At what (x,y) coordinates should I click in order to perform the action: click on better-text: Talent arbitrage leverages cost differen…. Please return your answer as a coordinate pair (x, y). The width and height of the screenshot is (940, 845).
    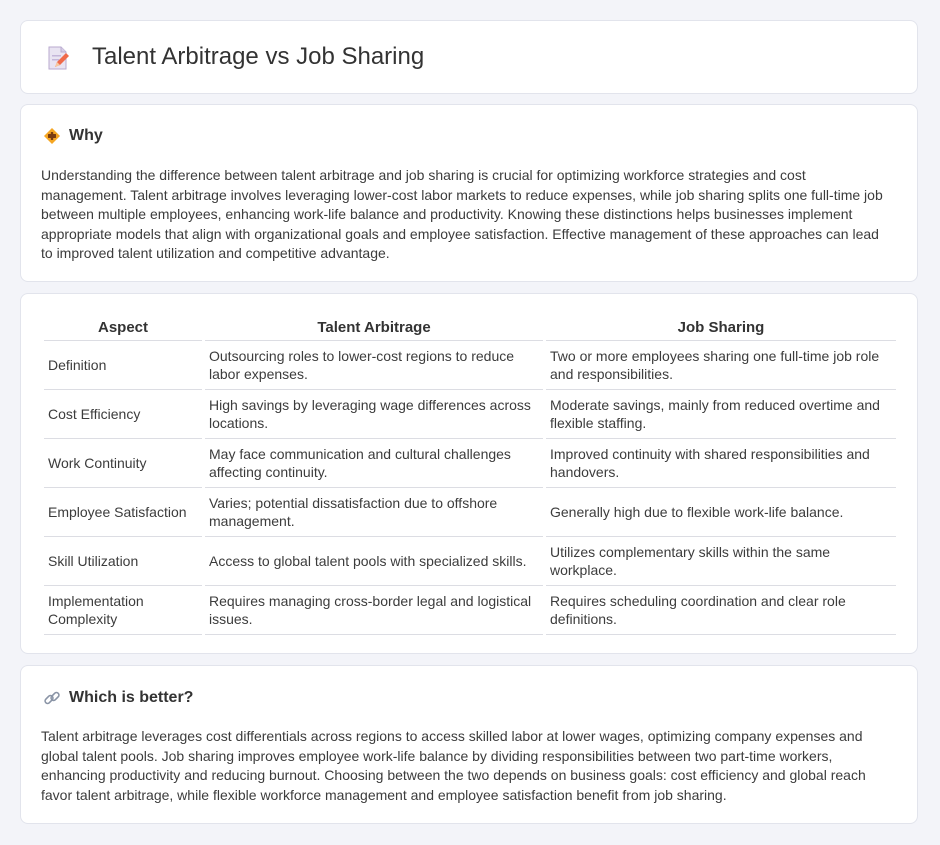
    Looking at the image, I should click on (453, 765).